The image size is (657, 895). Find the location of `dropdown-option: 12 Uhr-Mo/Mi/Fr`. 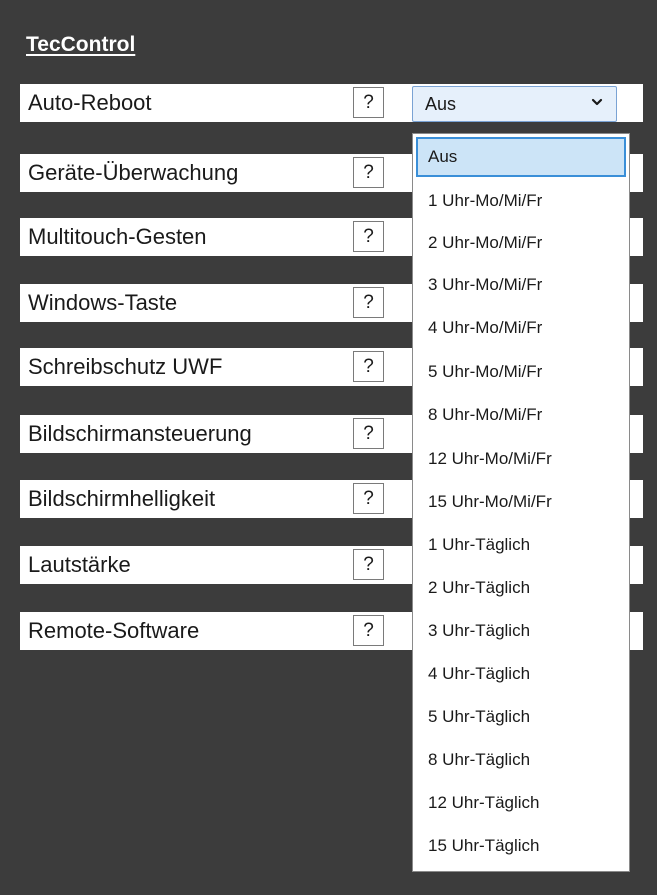

dropdown-option: 12 Uhr-Mo/Mi/Fr is located at coordinates (521, 459).